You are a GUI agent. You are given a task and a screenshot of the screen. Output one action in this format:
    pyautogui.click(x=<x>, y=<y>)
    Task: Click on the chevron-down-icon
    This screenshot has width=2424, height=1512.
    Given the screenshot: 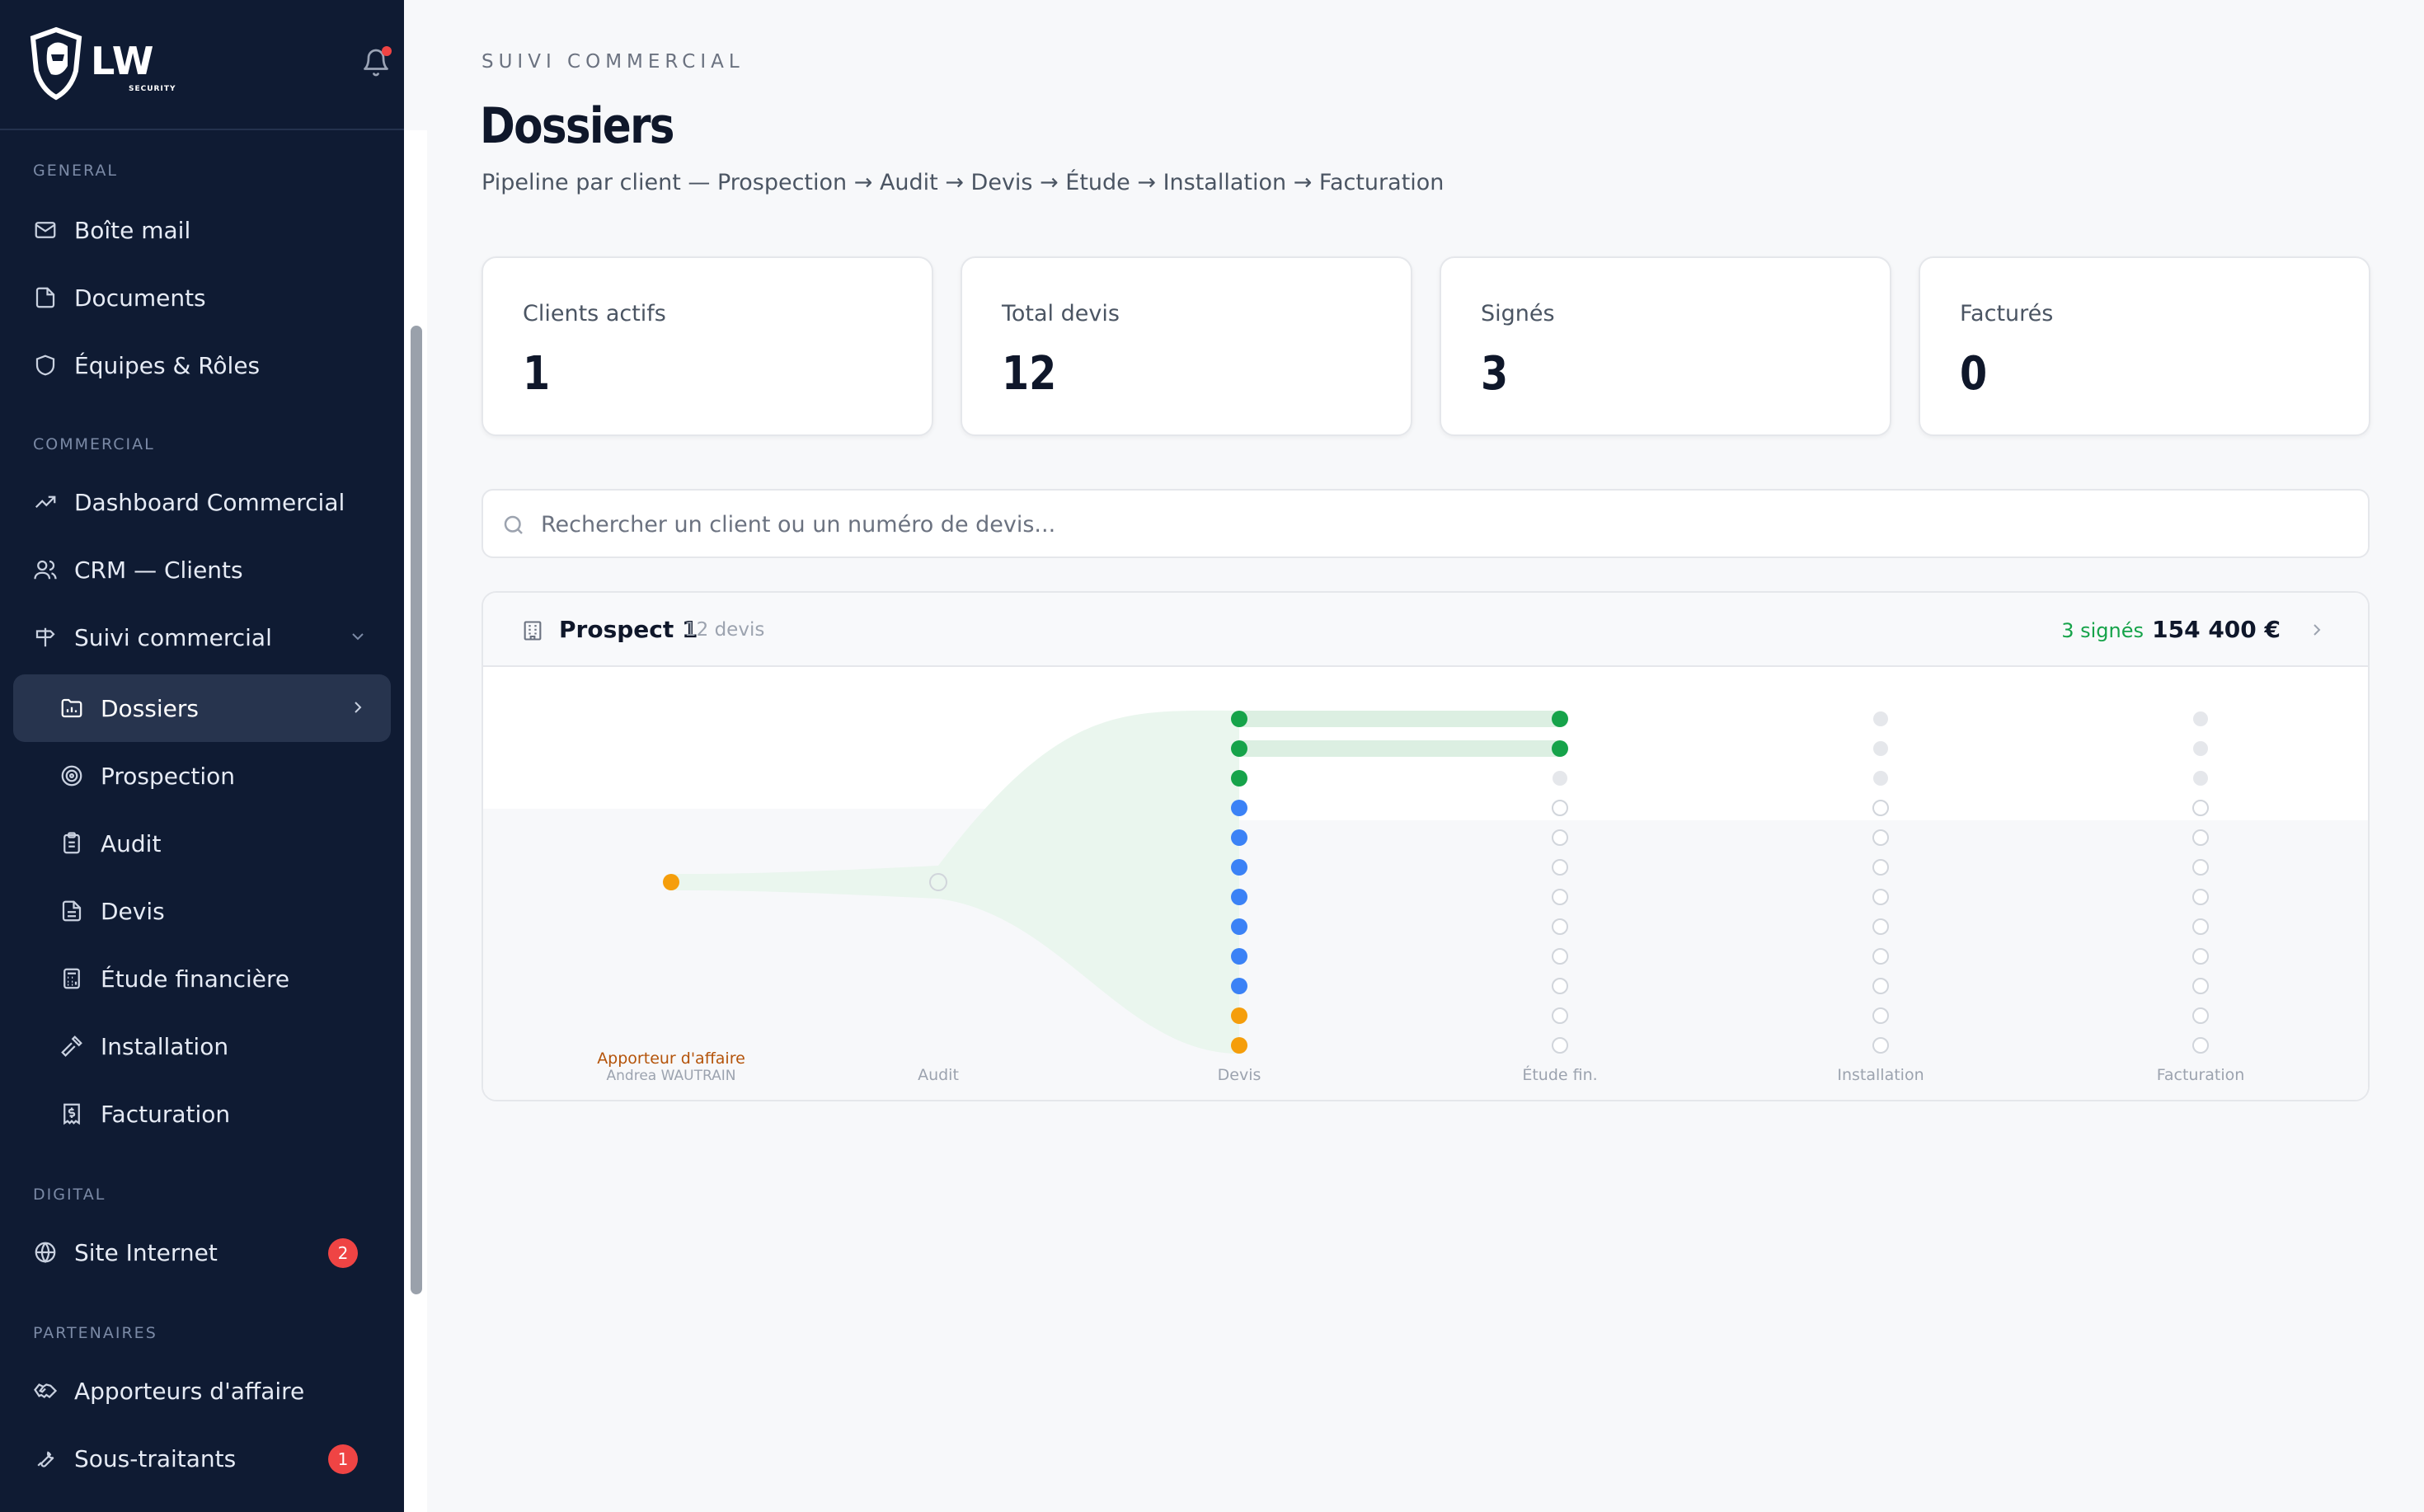 What is the action you would take?
    pyautogui.click(x=358, y=637)
    